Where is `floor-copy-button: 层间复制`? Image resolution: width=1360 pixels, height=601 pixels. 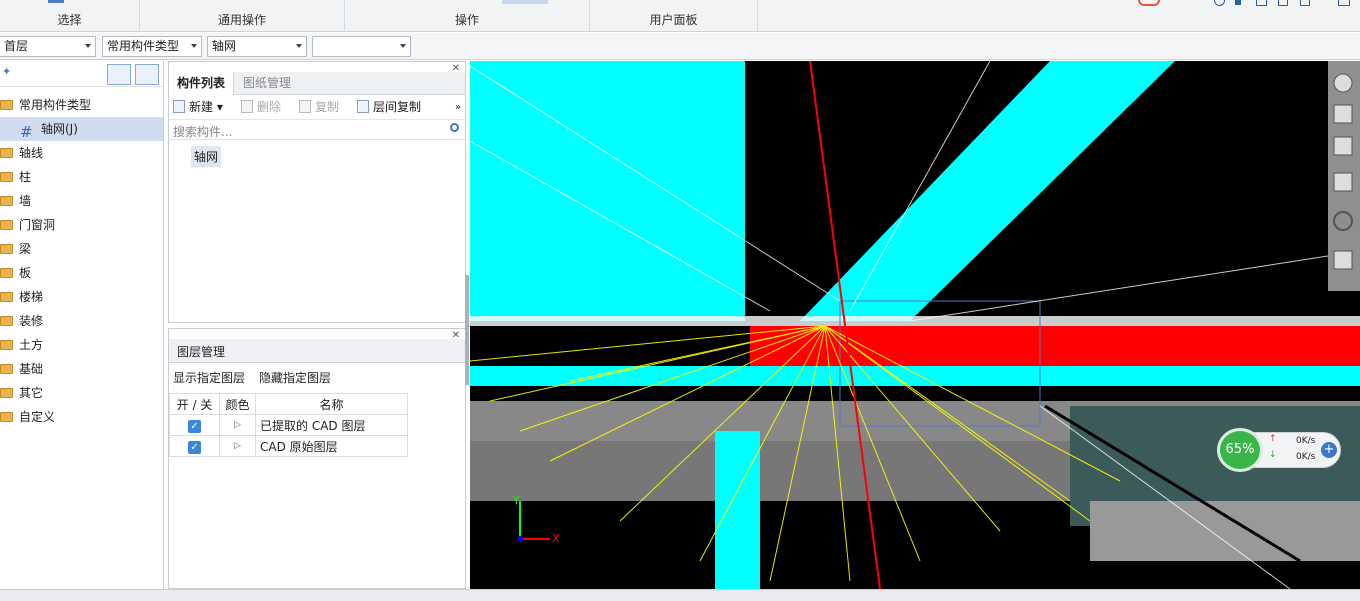 floor-copy-button: 层间复制 is located at coordinates (389, 107).